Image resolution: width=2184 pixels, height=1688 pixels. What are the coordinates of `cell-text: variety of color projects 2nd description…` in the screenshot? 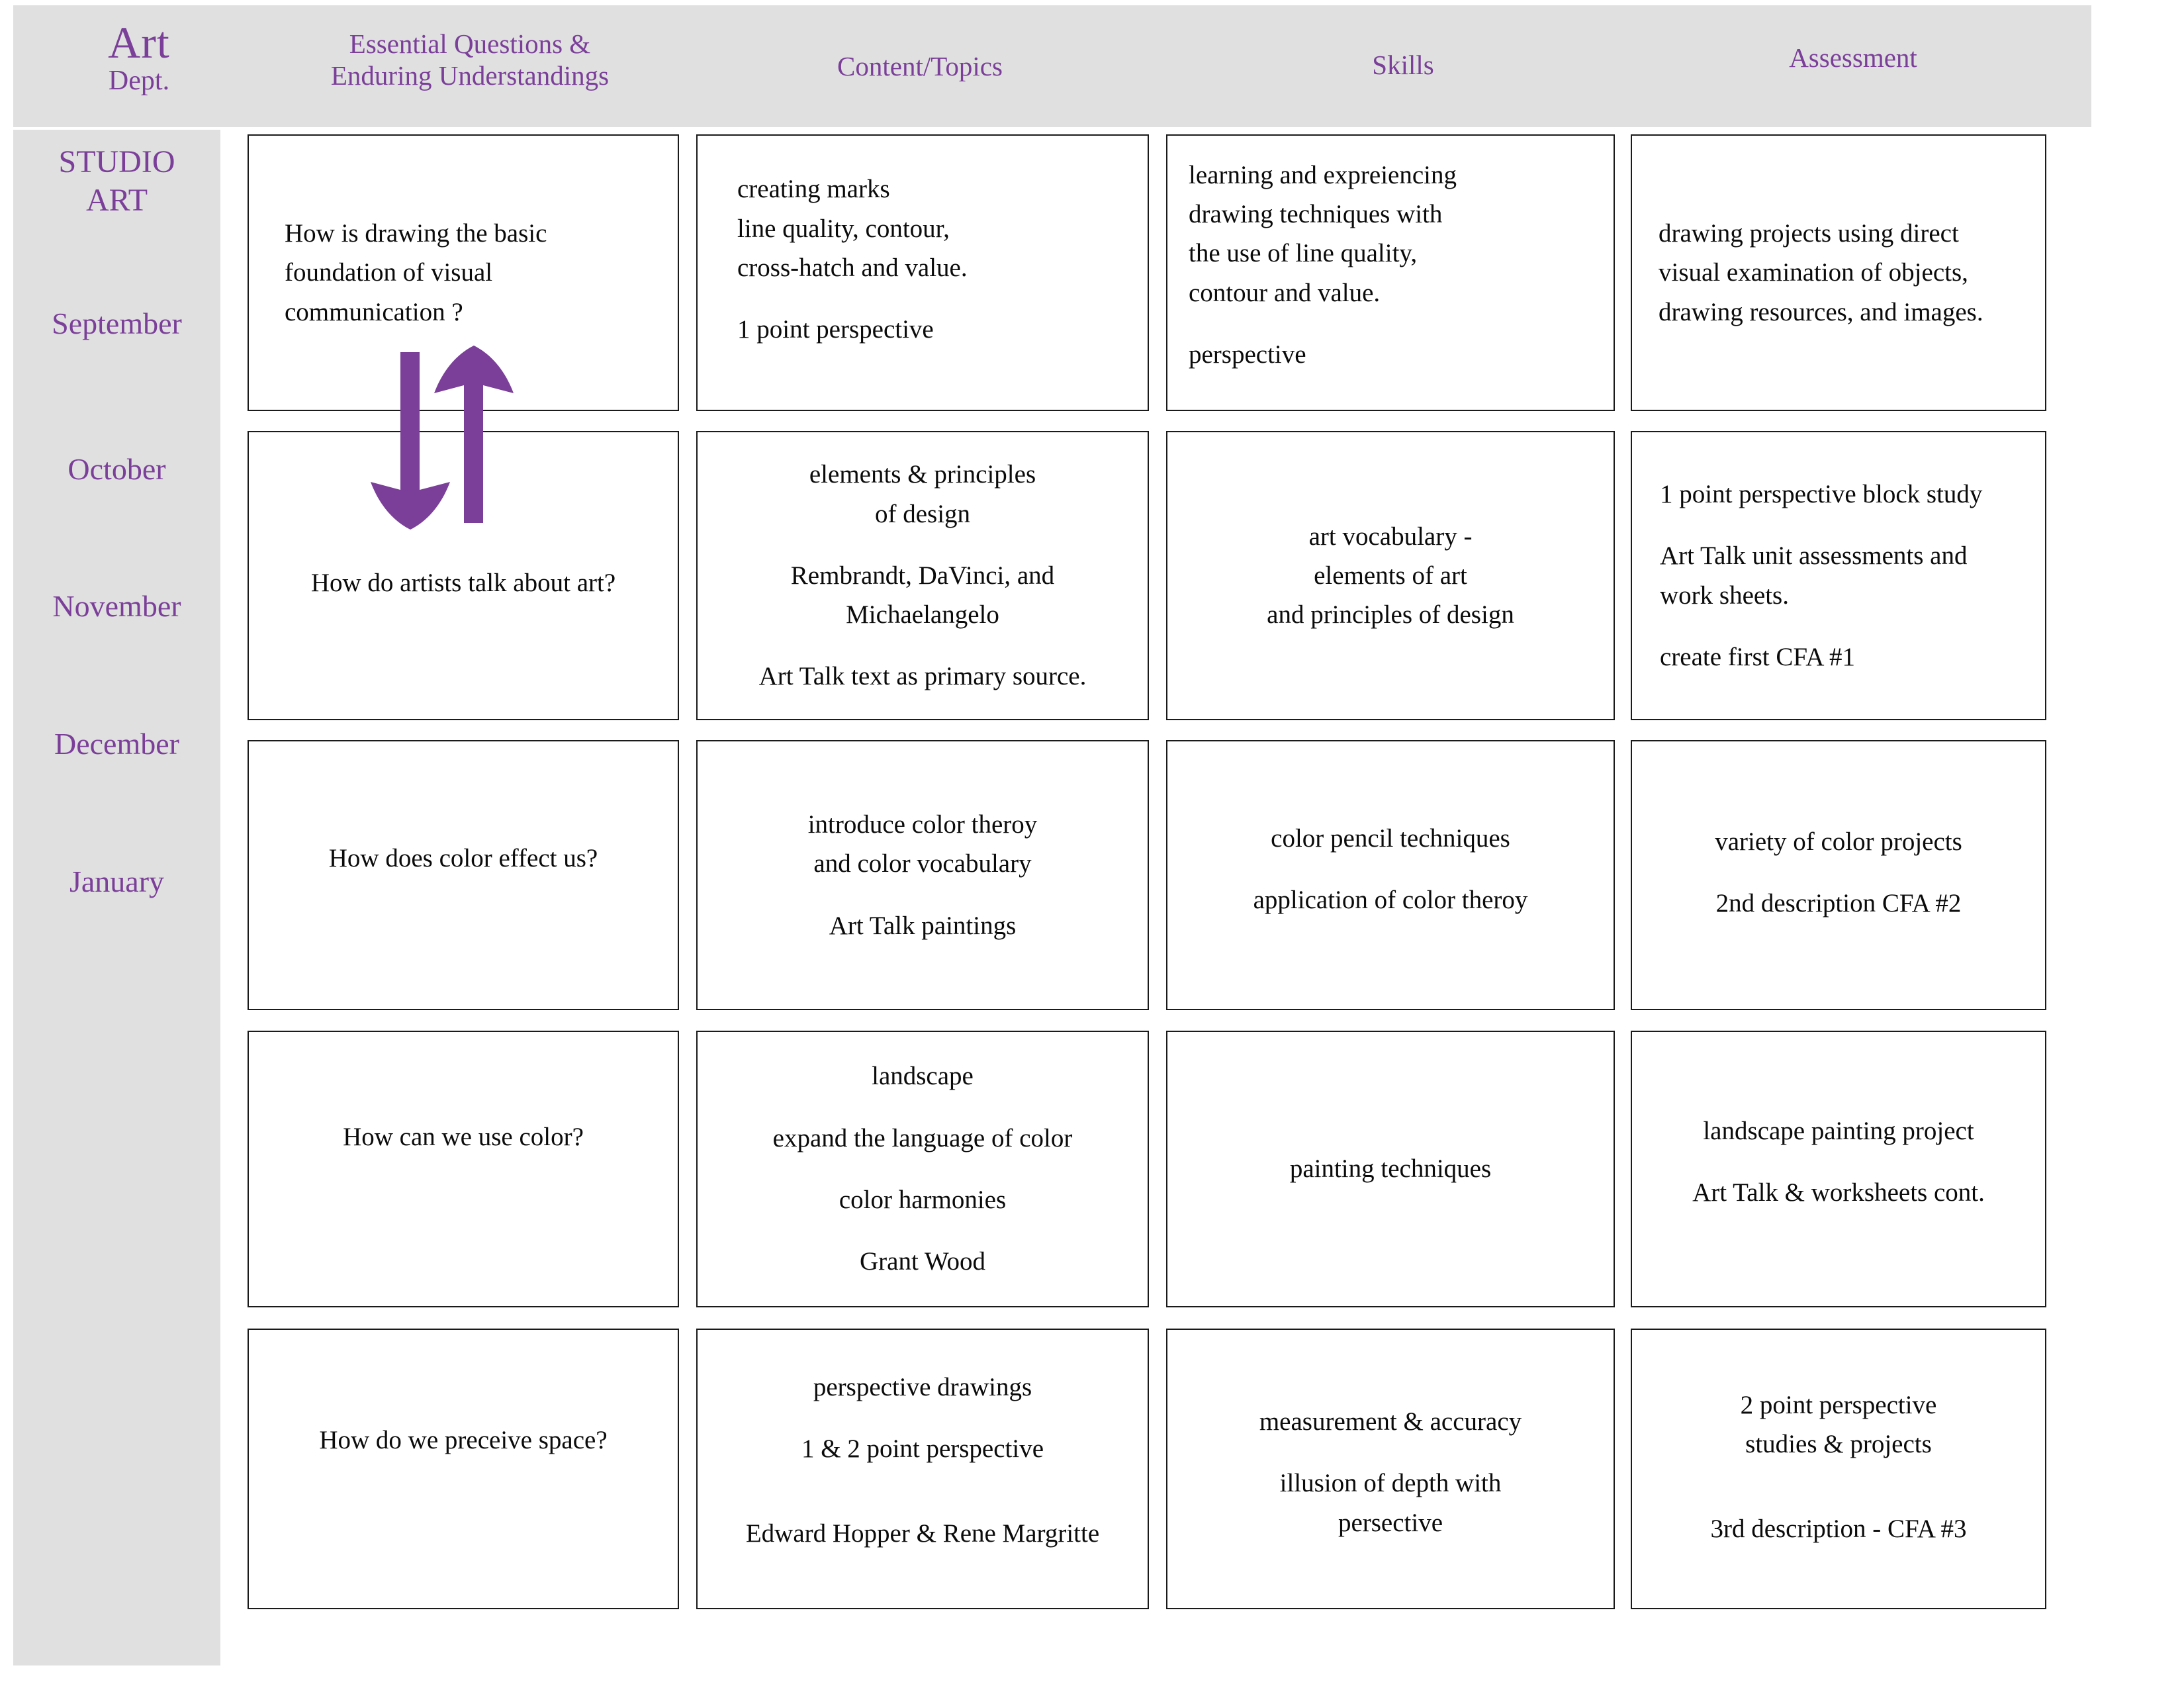 It's located at (1838, 872).